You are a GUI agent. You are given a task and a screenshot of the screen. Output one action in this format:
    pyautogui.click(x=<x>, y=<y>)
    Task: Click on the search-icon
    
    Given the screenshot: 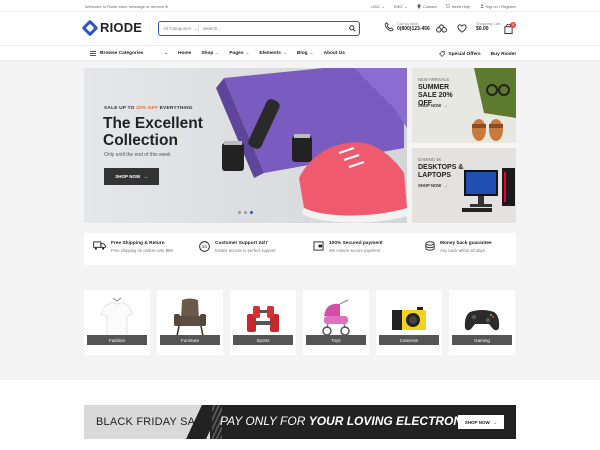 What is the action you would take?
    pyautogui.click(x=352, y=28)
    